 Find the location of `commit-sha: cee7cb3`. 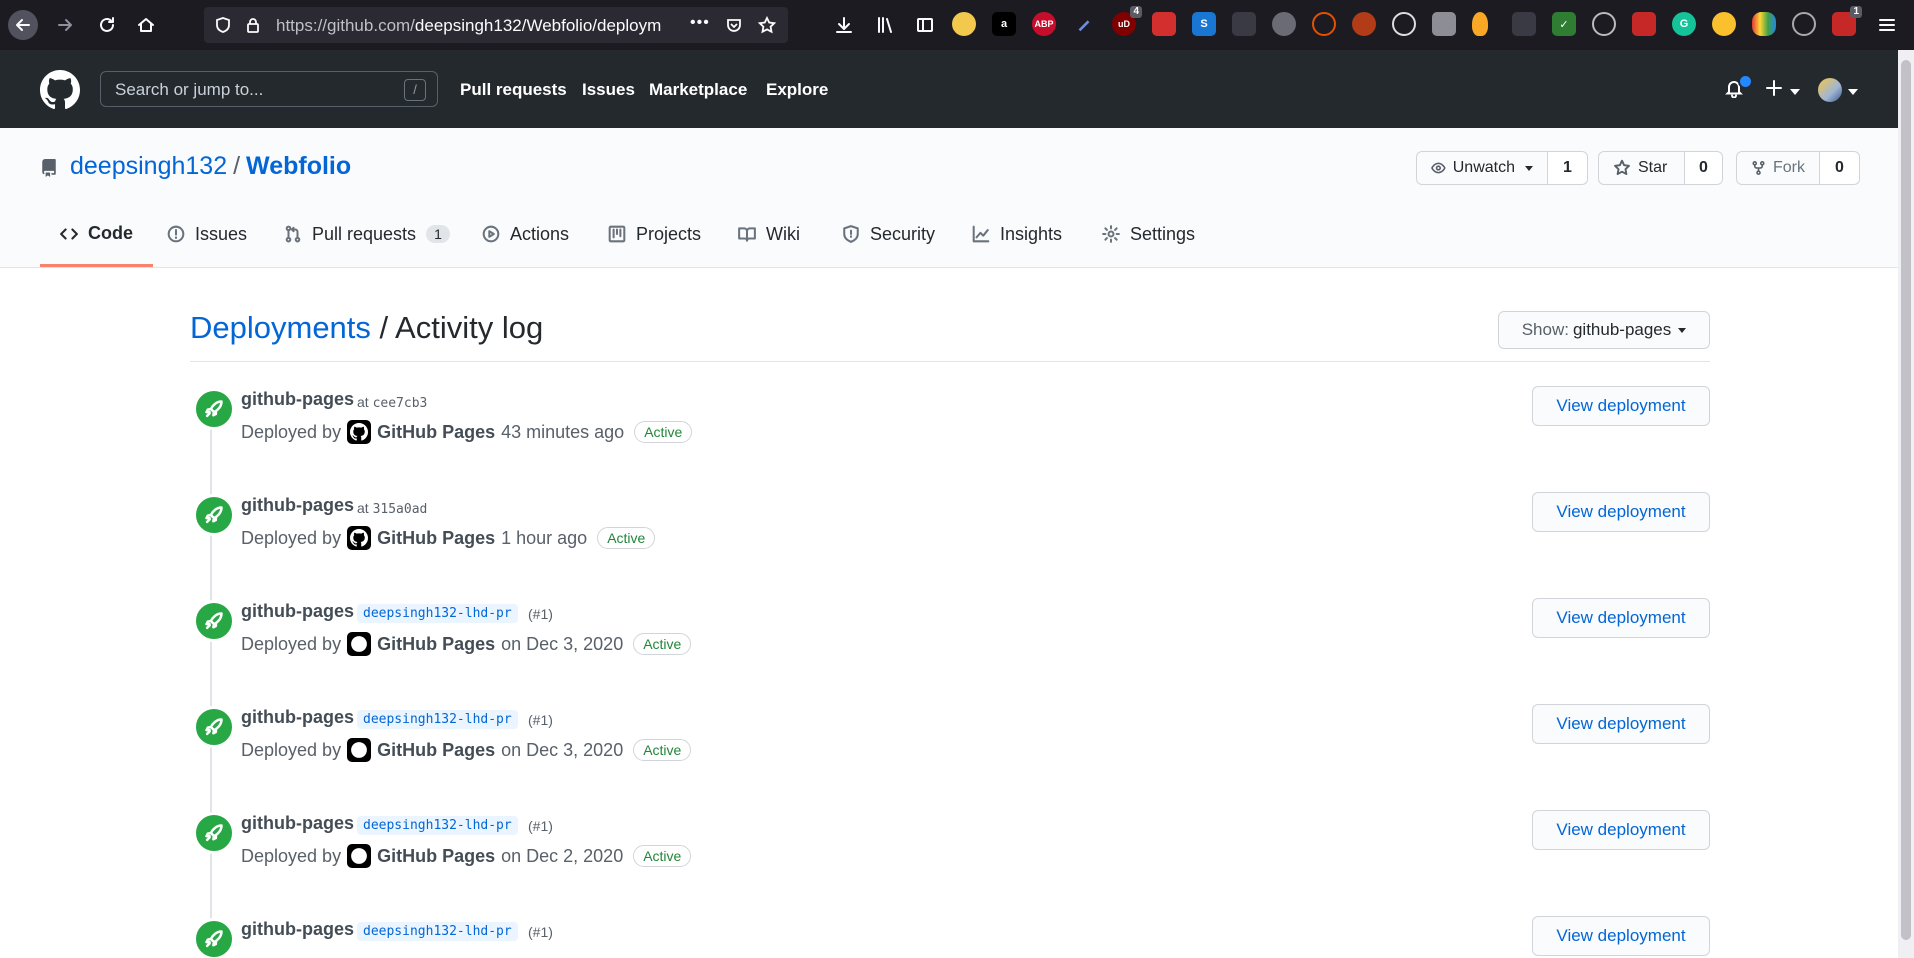

commit-sha: cee7cb3 is located at coordinates (400, 403).